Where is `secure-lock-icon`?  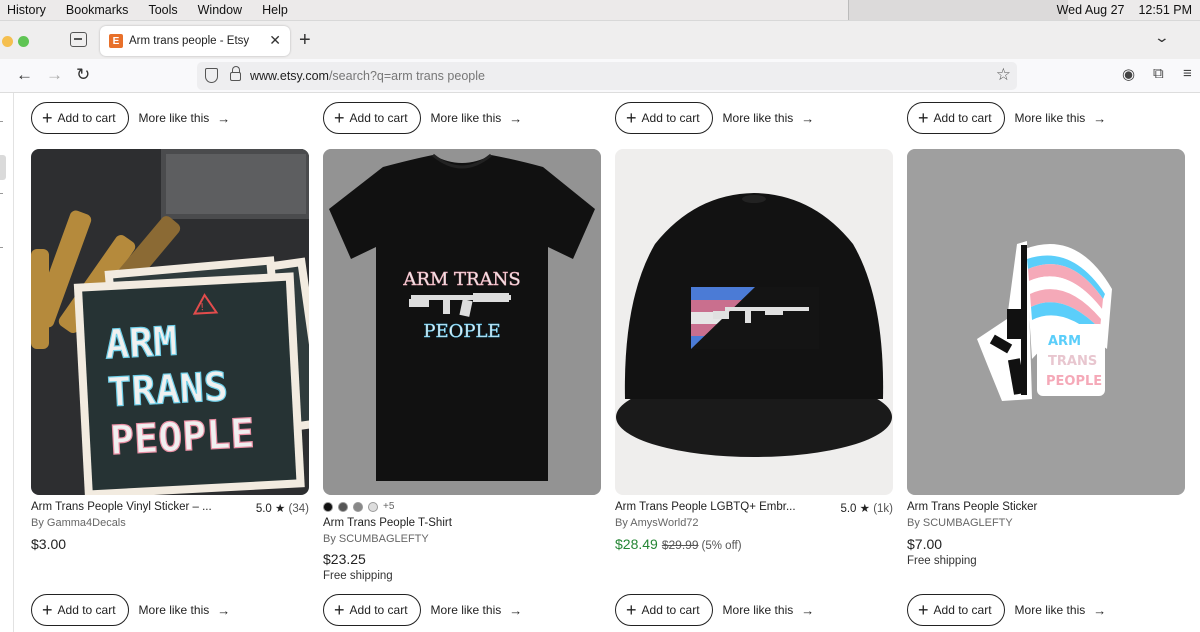 secure-lock-icon is located at coordinates (235, 73).